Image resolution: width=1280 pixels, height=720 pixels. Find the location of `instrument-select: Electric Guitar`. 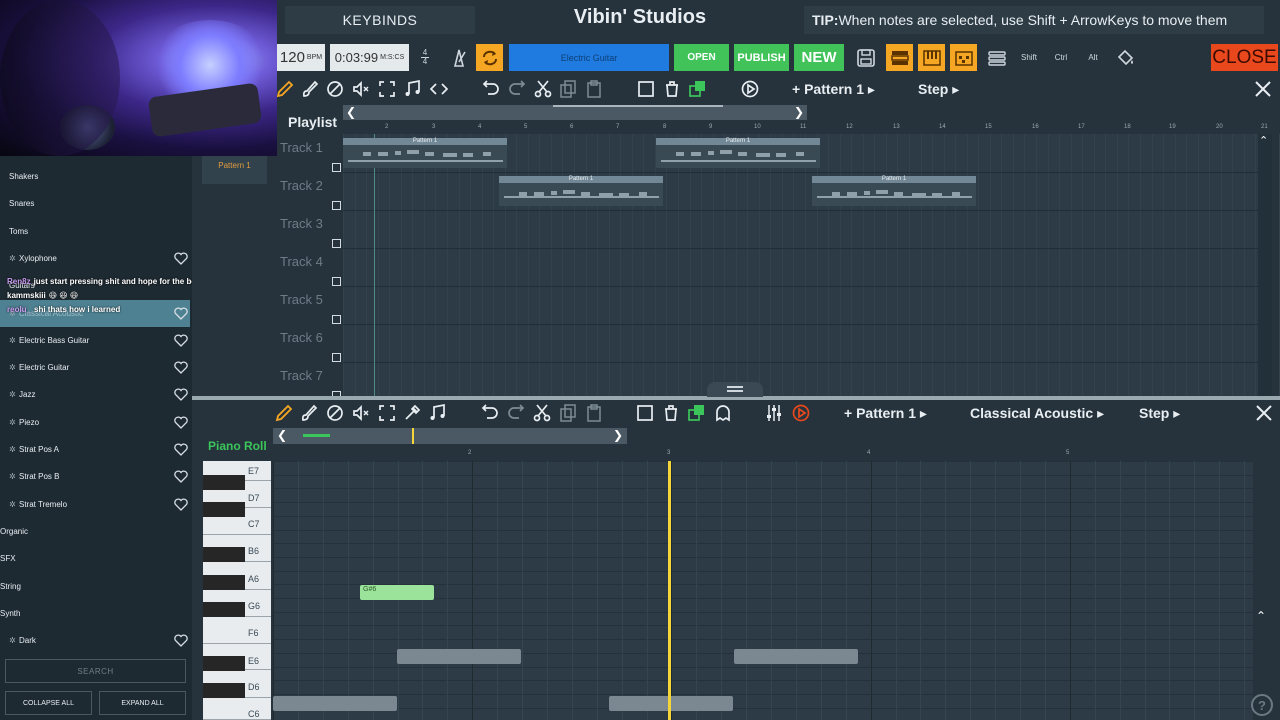

instrument-select: Electric Guitar is located at coordinates (589, 57).